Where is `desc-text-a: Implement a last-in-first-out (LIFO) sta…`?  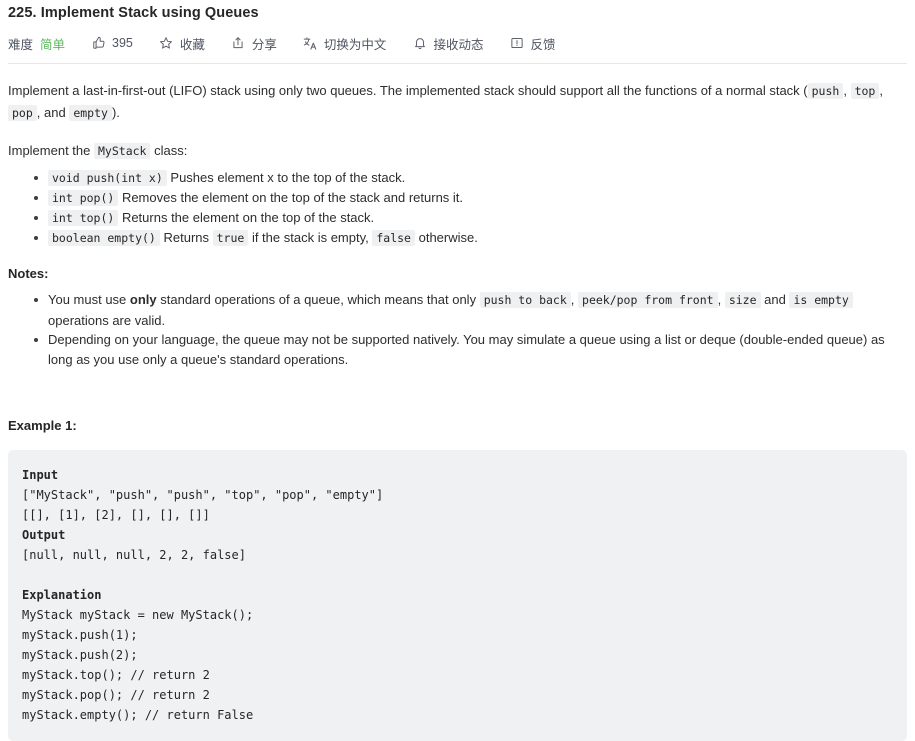
desc-text-a: Implement a last-in-first-out (LIFO) sta… is located at coordinates (408, 90).